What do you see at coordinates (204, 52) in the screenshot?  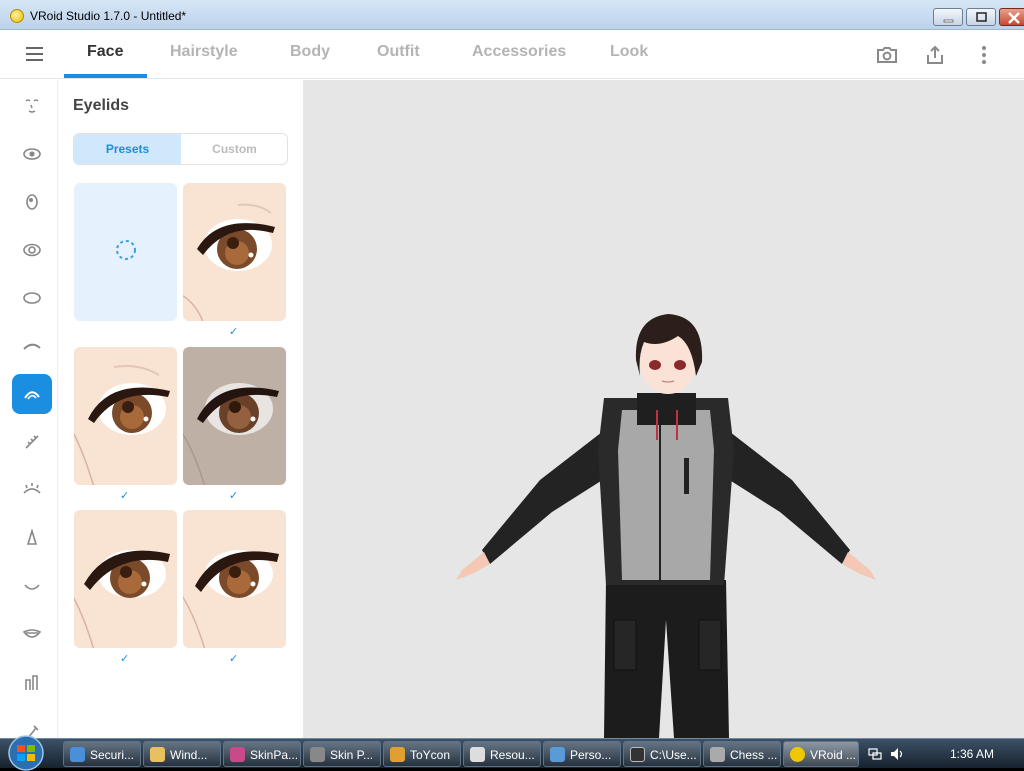 I see `tab-hairstyle: Hairstyle` at bounding box center [204, 52].